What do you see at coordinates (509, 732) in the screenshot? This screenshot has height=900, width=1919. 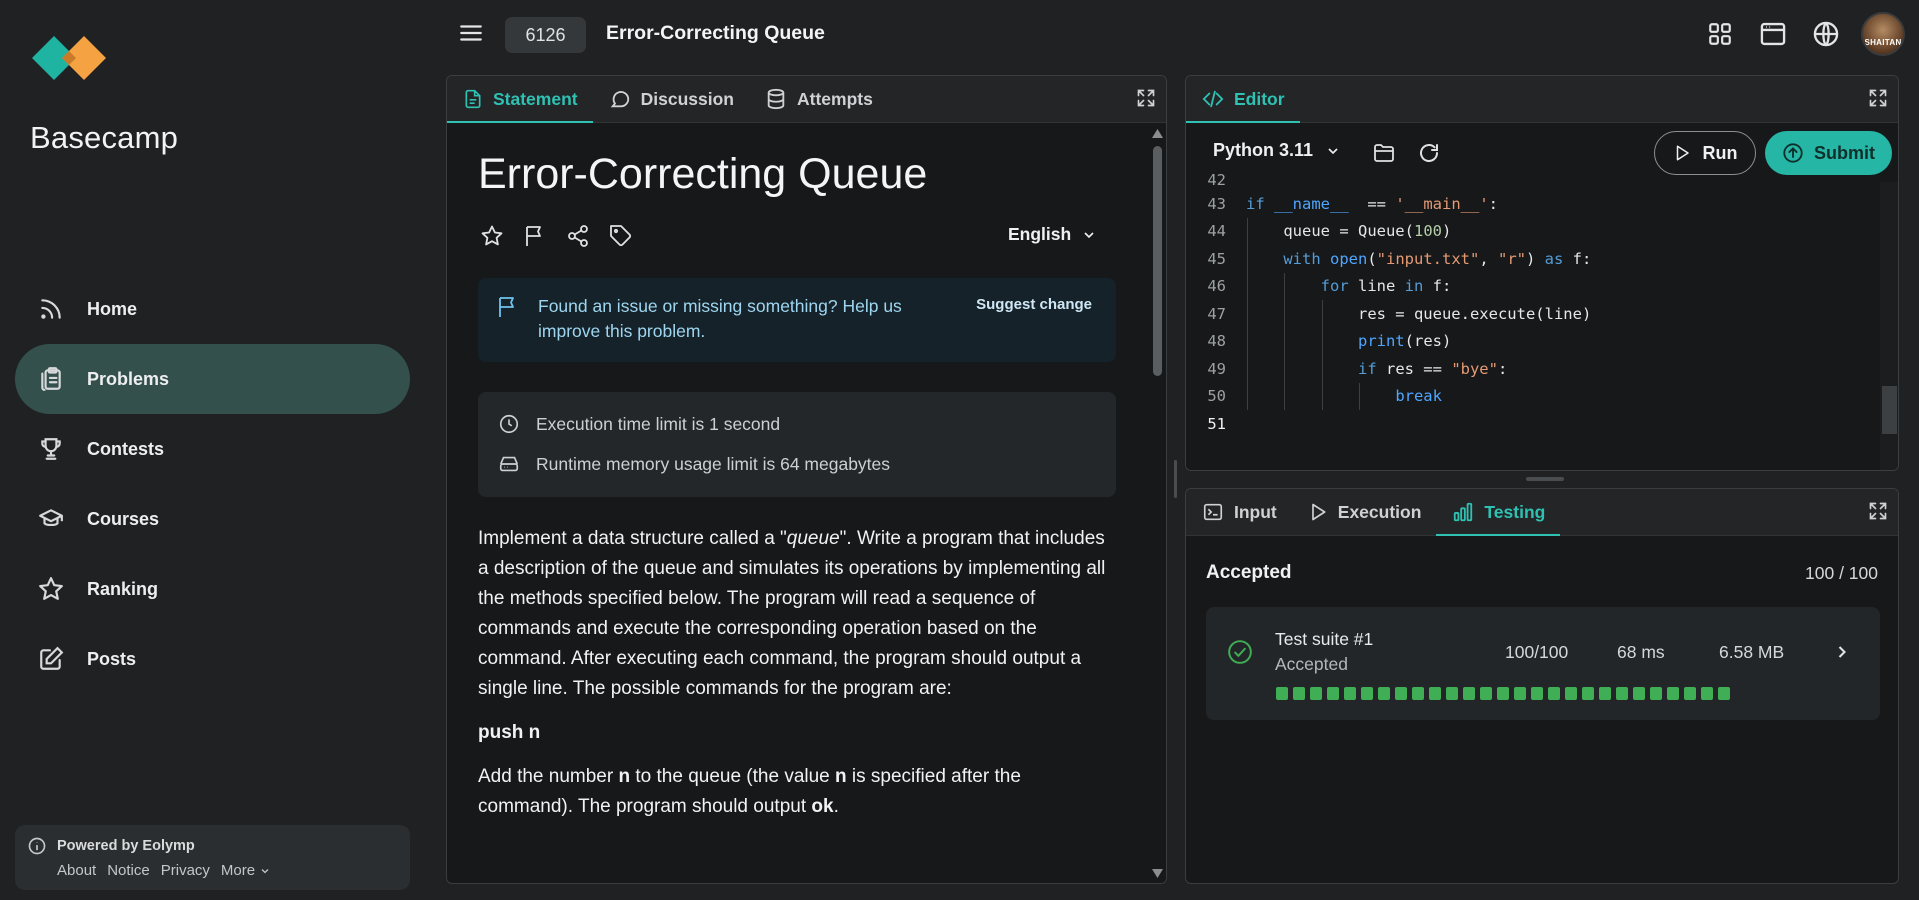 I see `command-name: push n` at bounding box center [509, 732].